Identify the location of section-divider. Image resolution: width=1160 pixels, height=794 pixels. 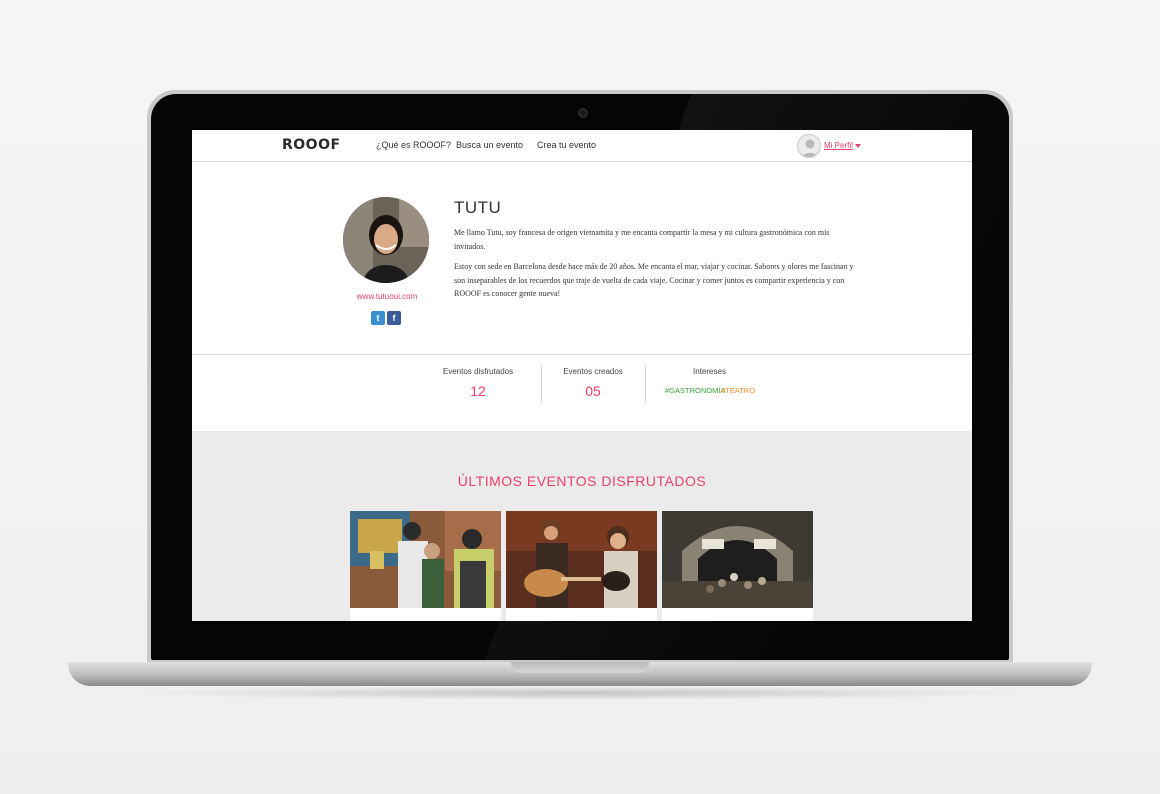
(582, 354).